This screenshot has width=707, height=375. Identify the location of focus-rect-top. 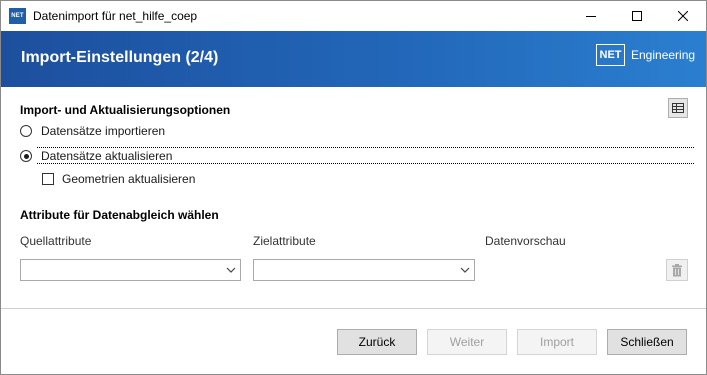
(365, 147).